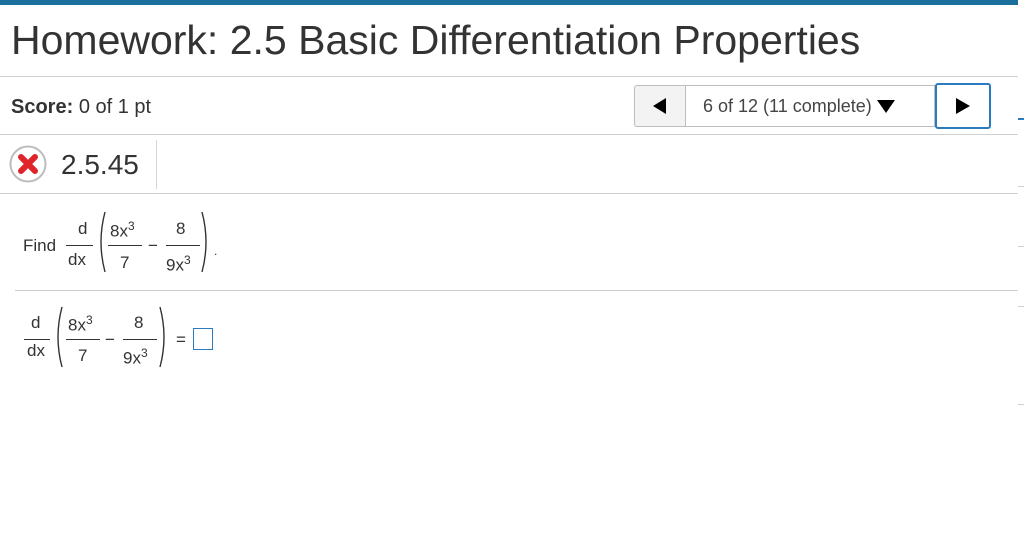 Image resolution: width=1024 pixels, height=555 pixels. I want to click on next-question-button, so click(963, 106).